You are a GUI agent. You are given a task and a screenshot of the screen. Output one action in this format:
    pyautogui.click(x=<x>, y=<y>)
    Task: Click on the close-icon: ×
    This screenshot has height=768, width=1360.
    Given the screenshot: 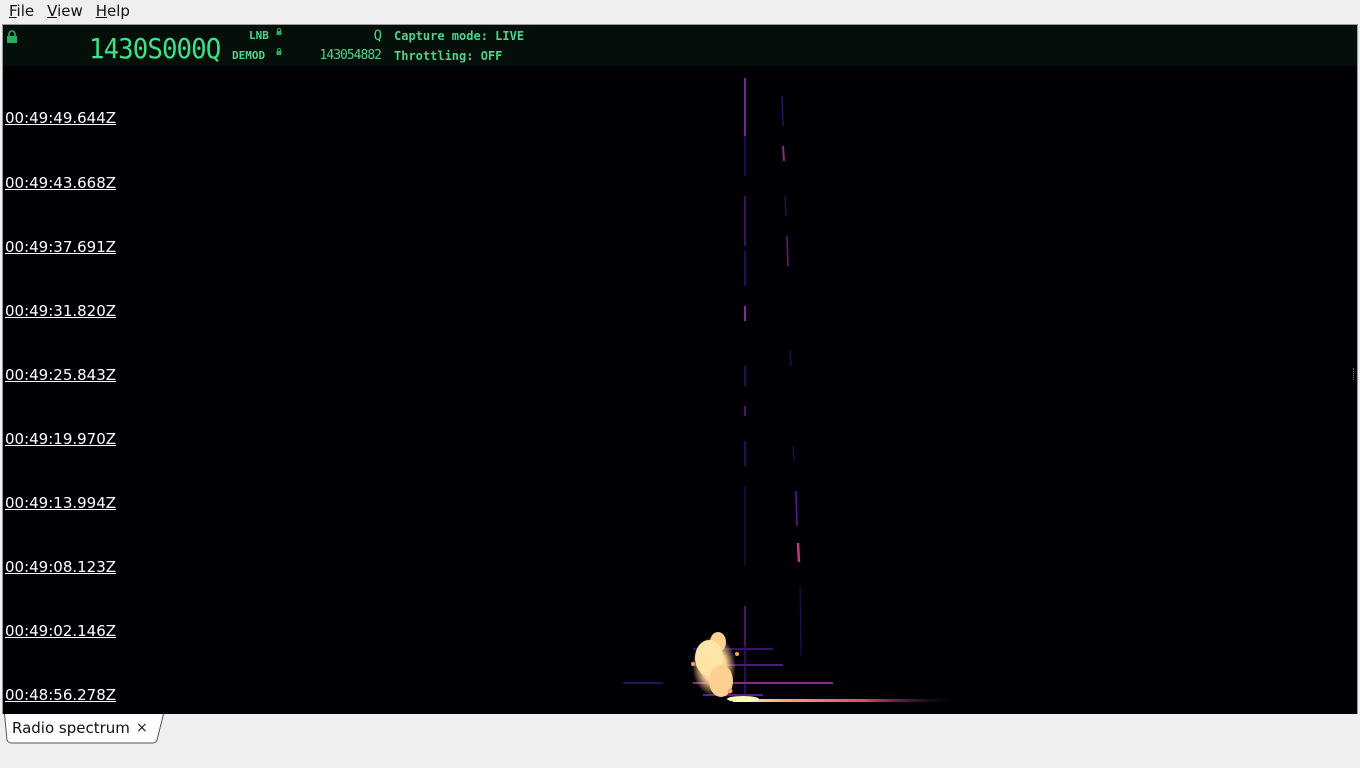 What is the action you would take?
    pyautogui.click(x=142, y=728)
    